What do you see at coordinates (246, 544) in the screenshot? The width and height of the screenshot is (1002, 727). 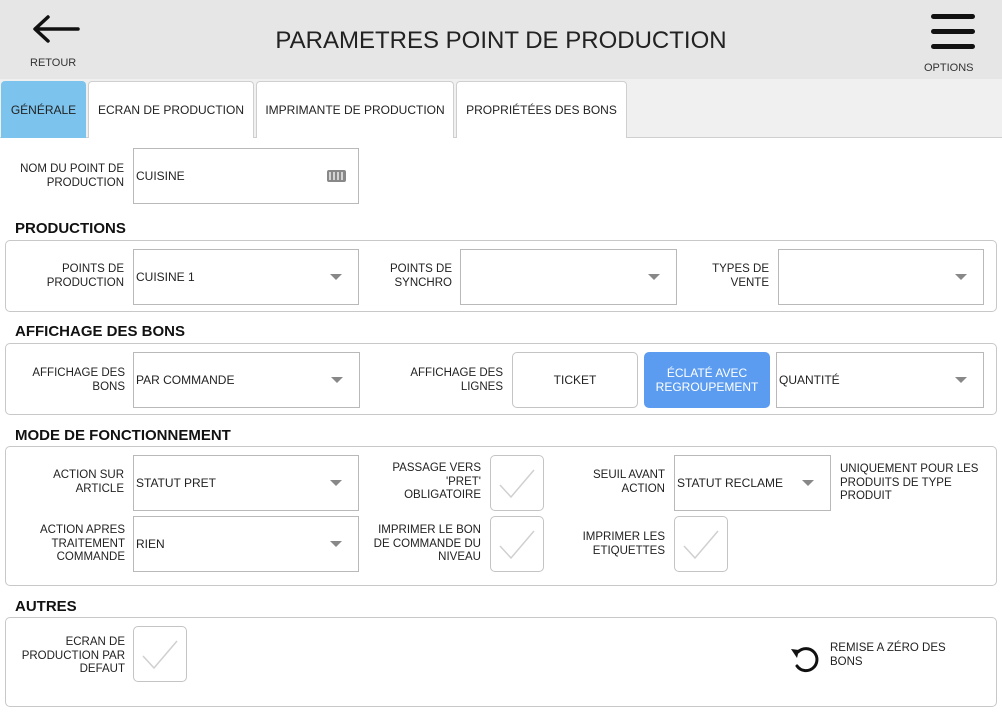 I see `action-apres-select: RIEN` at bounding box center [246, 544].